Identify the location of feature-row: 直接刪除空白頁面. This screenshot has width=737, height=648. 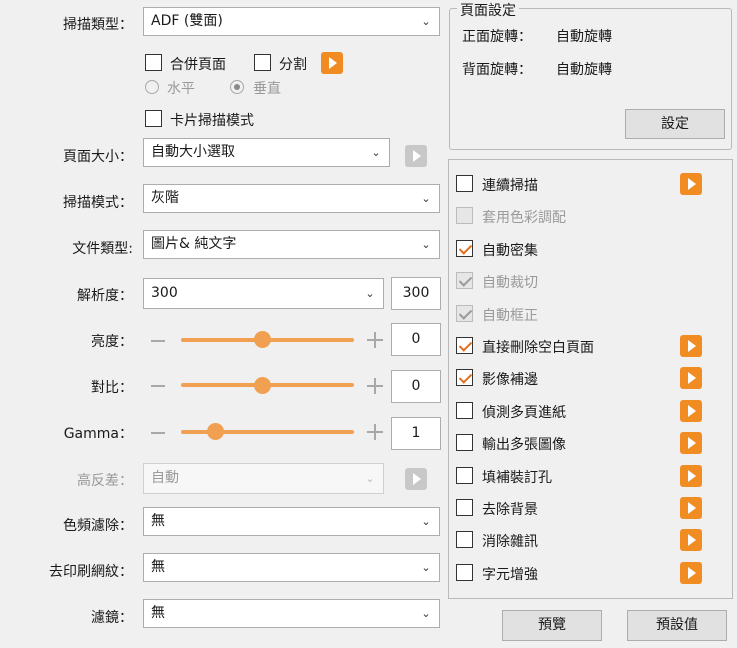
(590, 347).